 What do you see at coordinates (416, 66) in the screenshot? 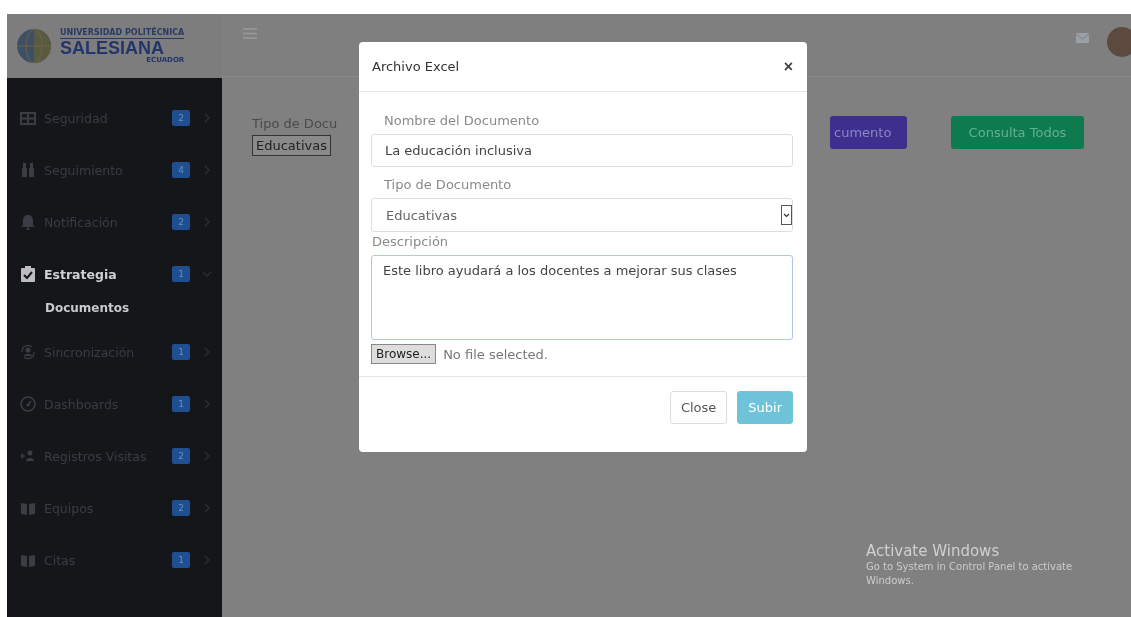
I see `modal-title: Archivo Excel` at bounding box center [416, 66].